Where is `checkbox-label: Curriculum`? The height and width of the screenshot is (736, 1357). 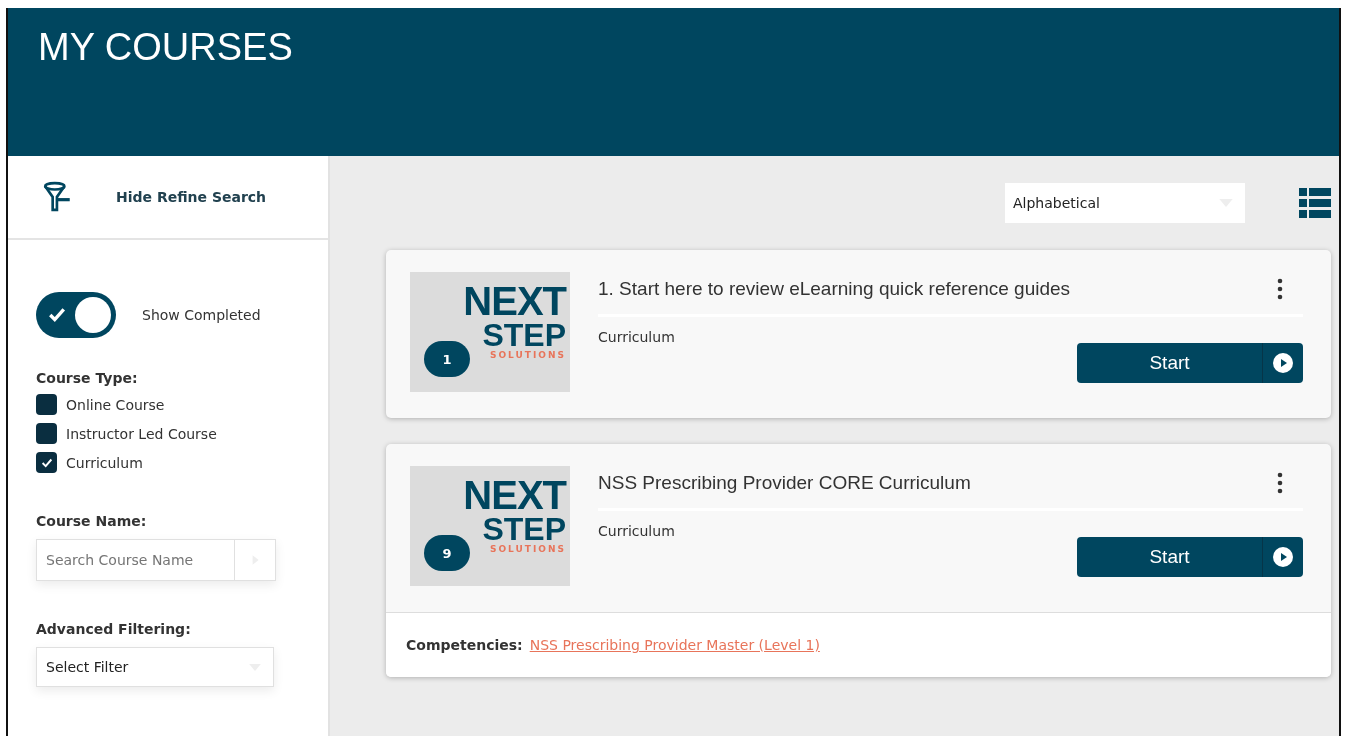
checkbox-label: Curriculum is located at coordinates (104, 462).